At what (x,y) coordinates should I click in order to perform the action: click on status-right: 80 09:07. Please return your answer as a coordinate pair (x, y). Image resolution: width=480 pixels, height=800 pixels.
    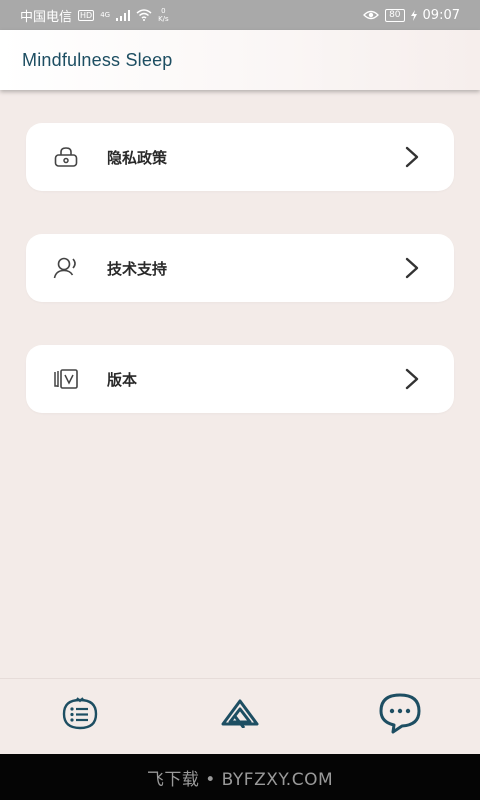
    Looking at the image, I should click on (411, 15).